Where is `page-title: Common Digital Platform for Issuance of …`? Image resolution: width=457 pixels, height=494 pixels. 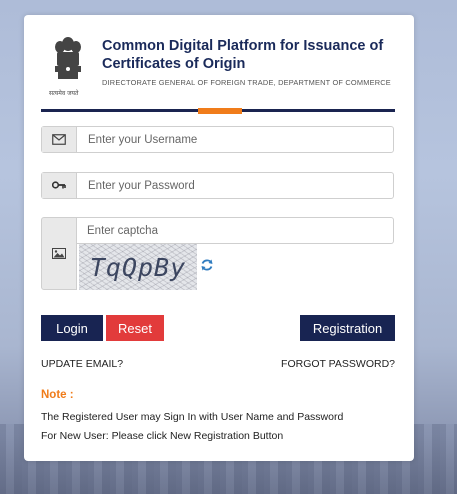
page-title: Common Digital Platform for Issuance of … is located at coordinates (252, 55).